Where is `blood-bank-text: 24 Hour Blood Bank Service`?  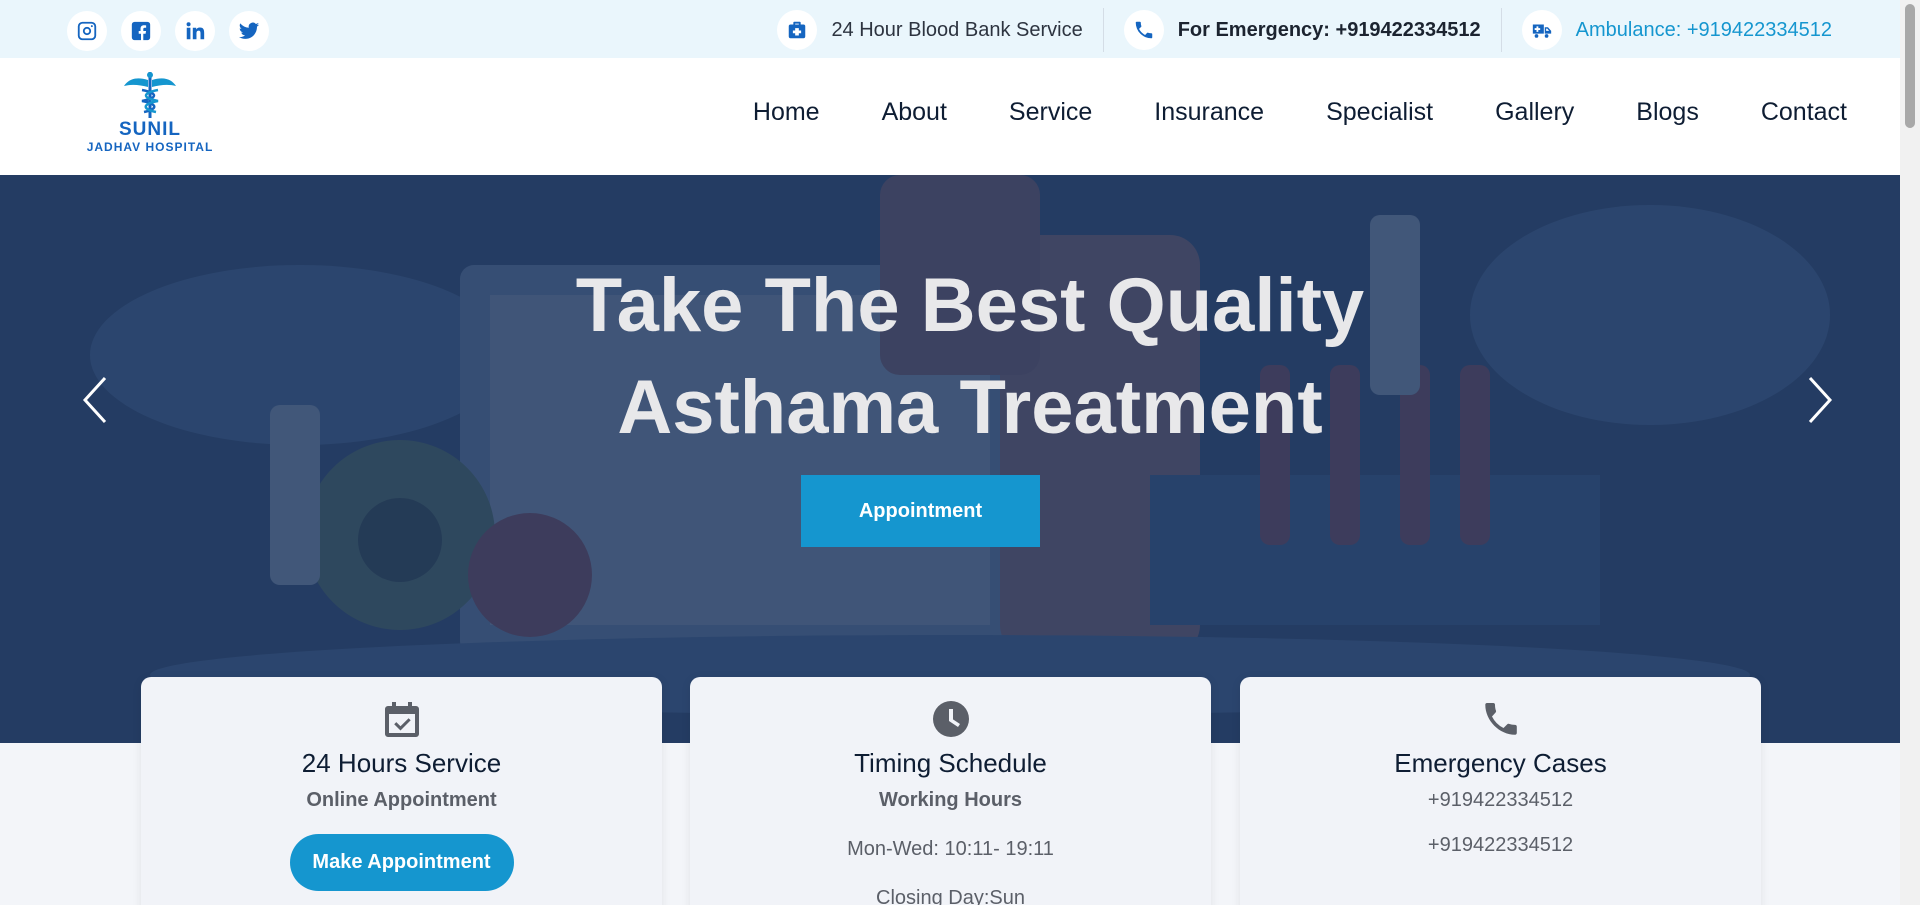
blood-bank-text: 24 Hour Blood Bank Service is located at coordinates (957, 29).